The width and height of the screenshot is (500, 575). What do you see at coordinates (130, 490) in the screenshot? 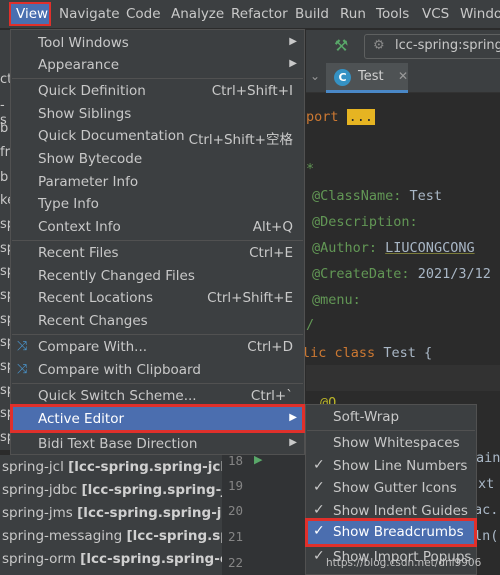
I see `tree-item: spring-jdbc [lcc-spring.spring-jdbc]` at bounding box center [130, 490].